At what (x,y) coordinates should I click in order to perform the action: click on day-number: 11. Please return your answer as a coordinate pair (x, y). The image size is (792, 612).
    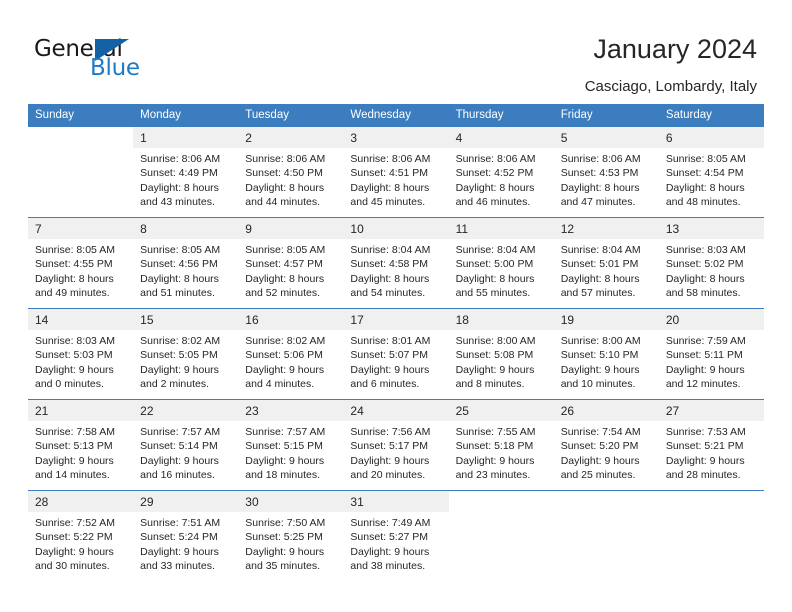
    Looking at the image, I should click on (501, 228).